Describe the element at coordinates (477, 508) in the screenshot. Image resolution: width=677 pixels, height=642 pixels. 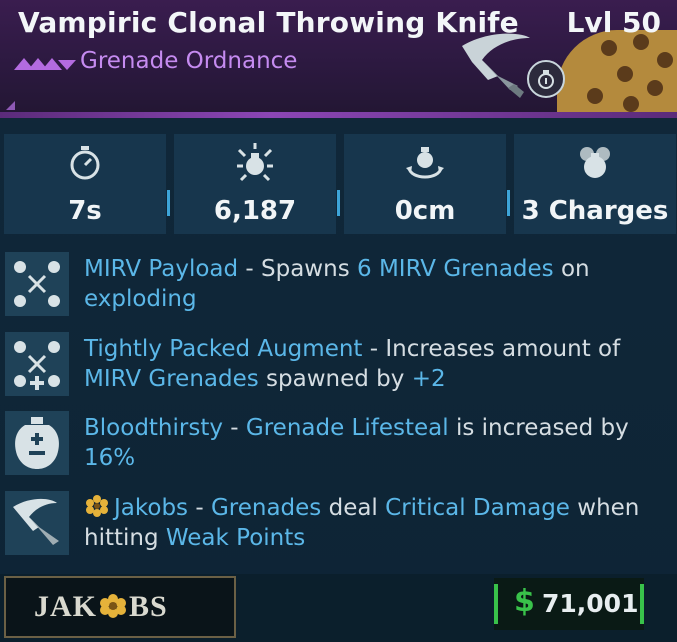
I see `perk-highlight: Critical Damage` at that location.